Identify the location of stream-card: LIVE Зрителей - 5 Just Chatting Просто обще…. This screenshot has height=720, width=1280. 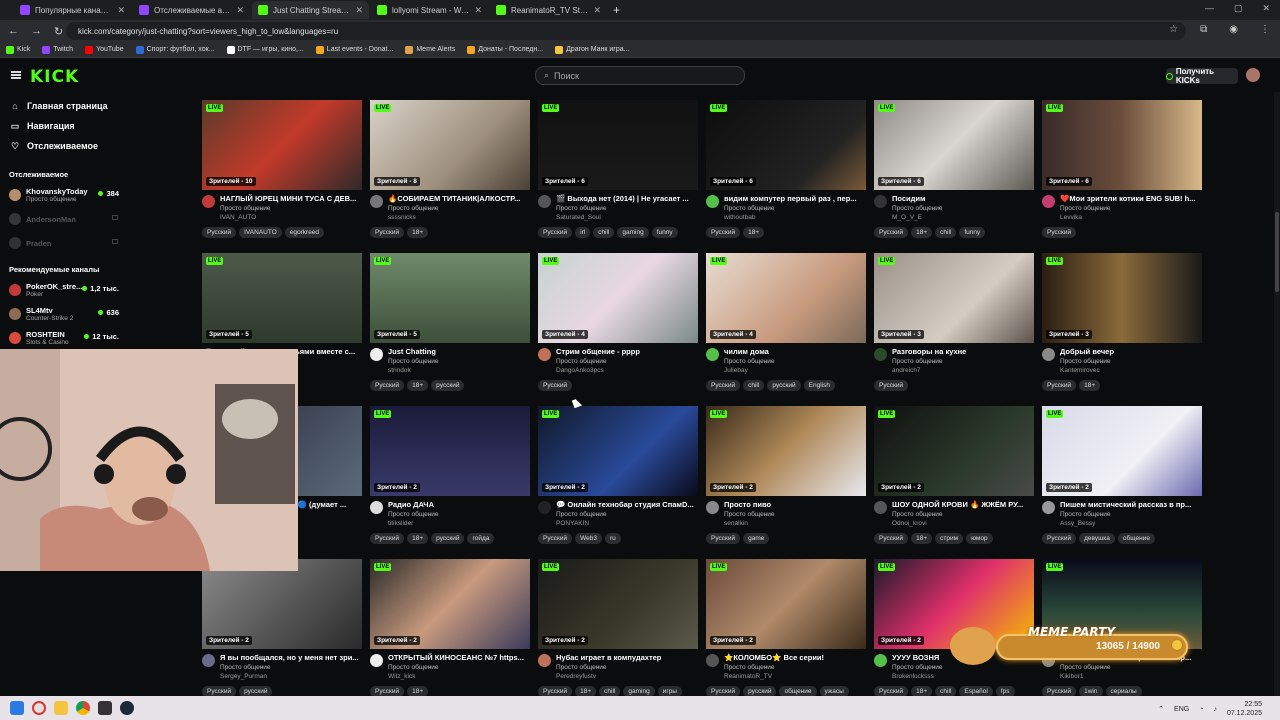
(450, 322).